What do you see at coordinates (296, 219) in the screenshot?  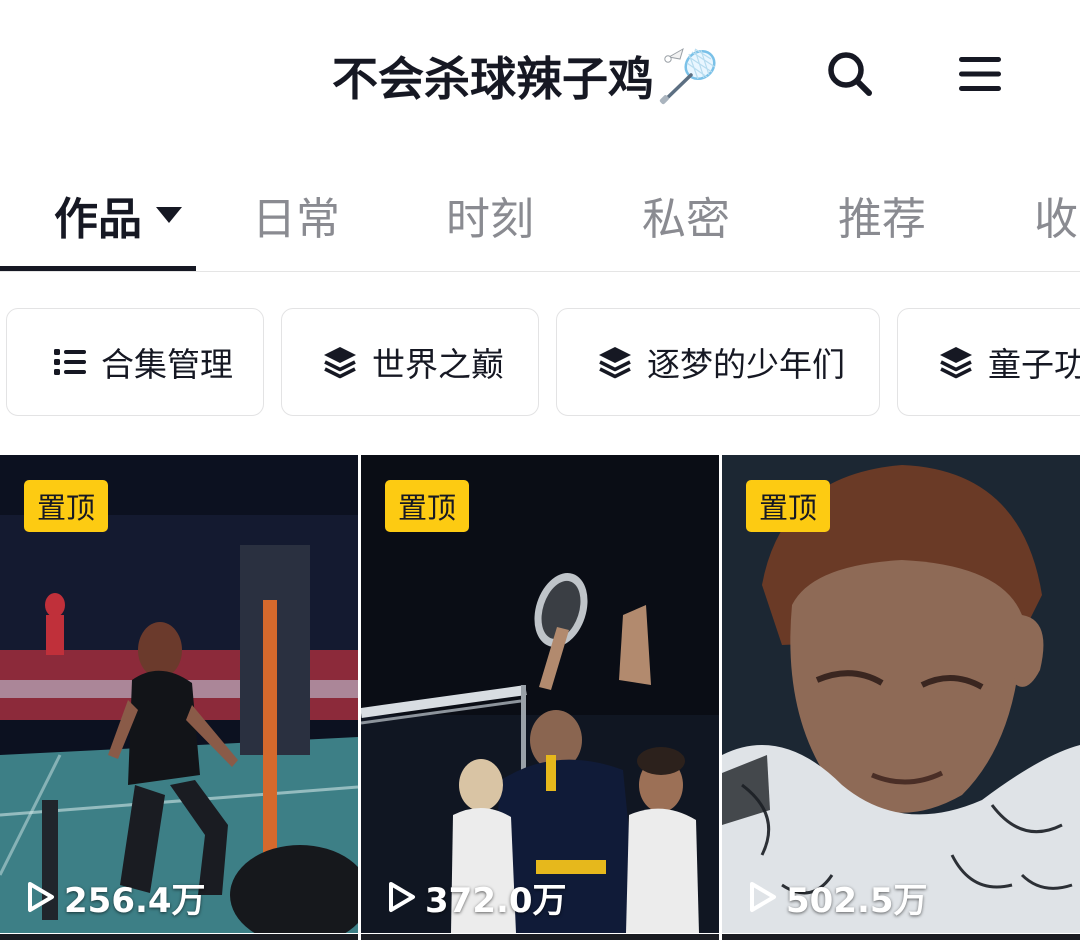 I see `tab-label: 日常` at bounding box center [296, 219].